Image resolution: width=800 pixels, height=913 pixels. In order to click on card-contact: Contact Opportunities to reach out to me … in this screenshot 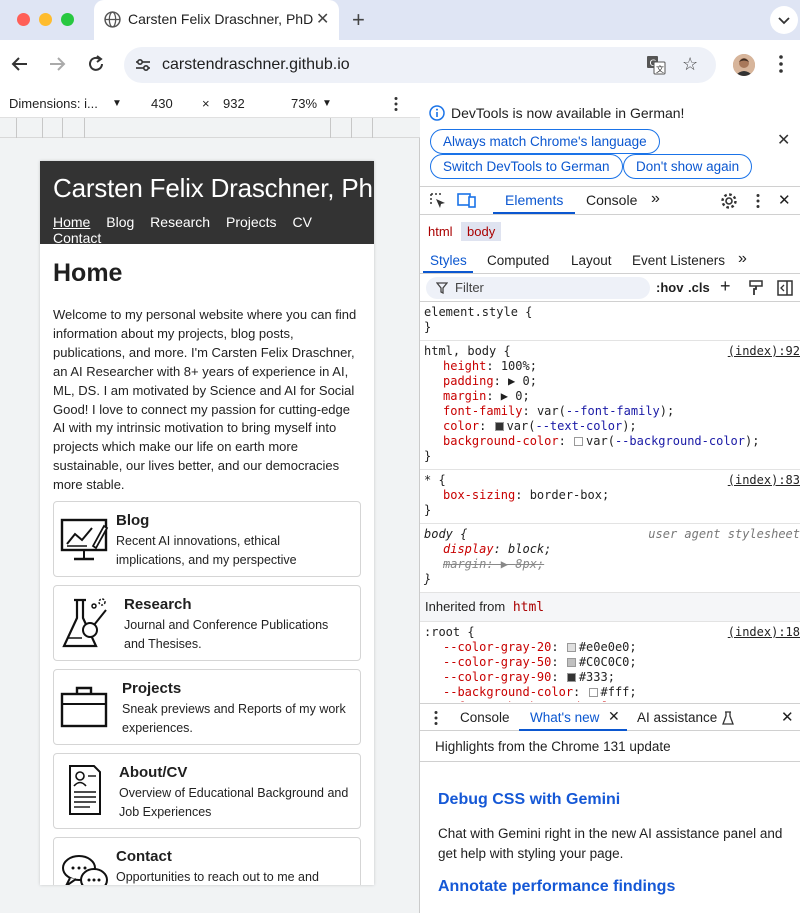, I will do `click(207, 861)`.